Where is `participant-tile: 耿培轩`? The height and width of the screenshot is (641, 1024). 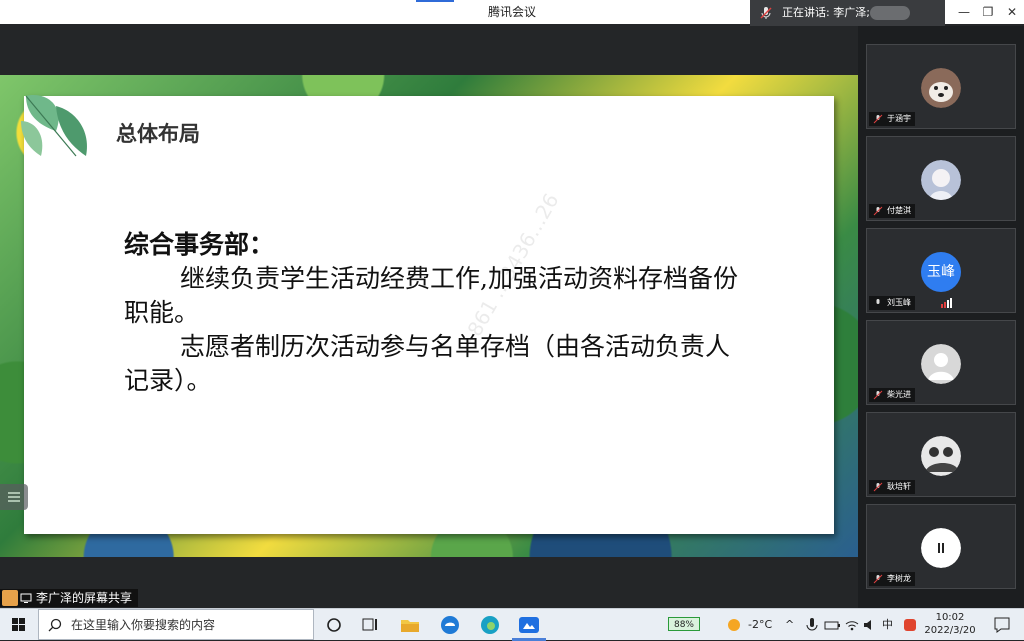
participant-tile: 耿培轩 is located at coordinates (941, 454).